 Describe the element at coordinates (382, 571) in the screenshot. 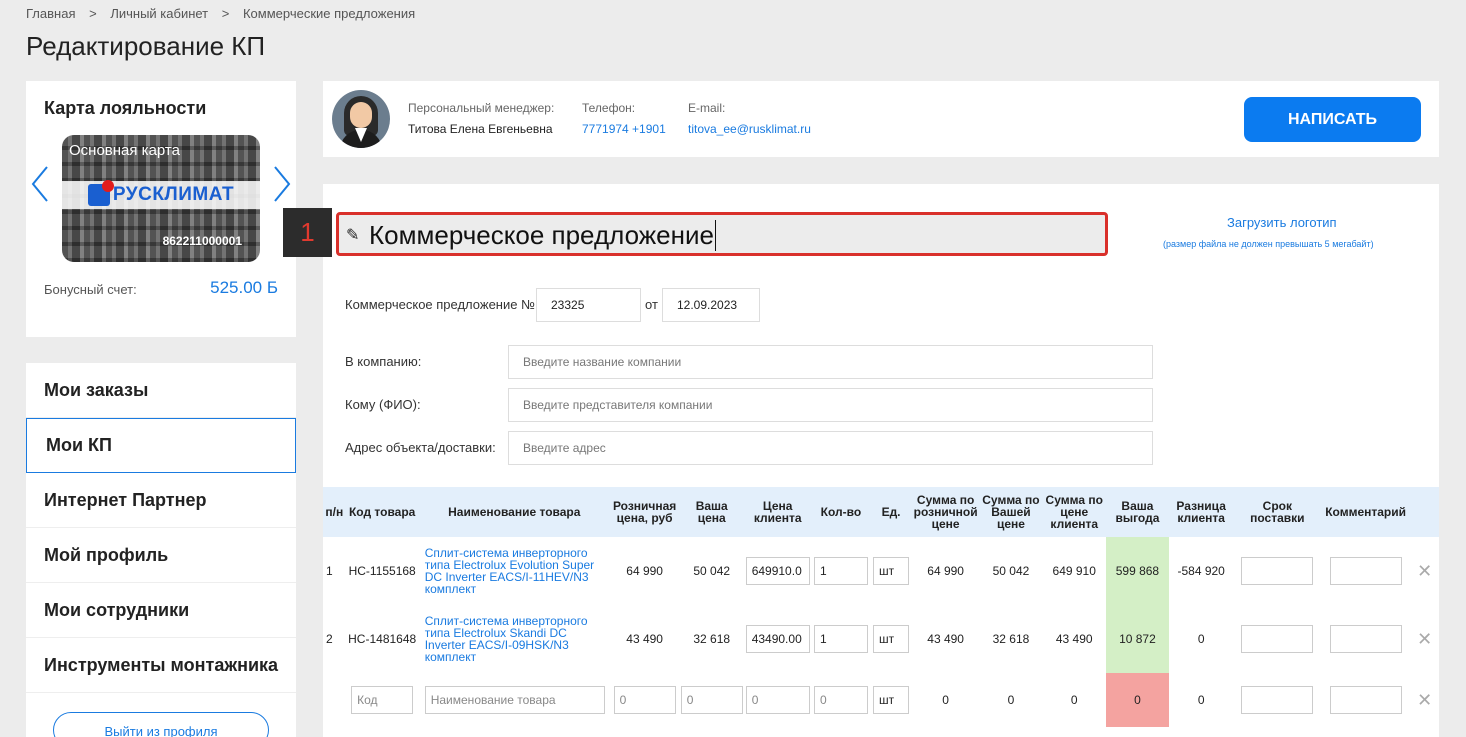

I see `product-code: НС-1155168` at that location.